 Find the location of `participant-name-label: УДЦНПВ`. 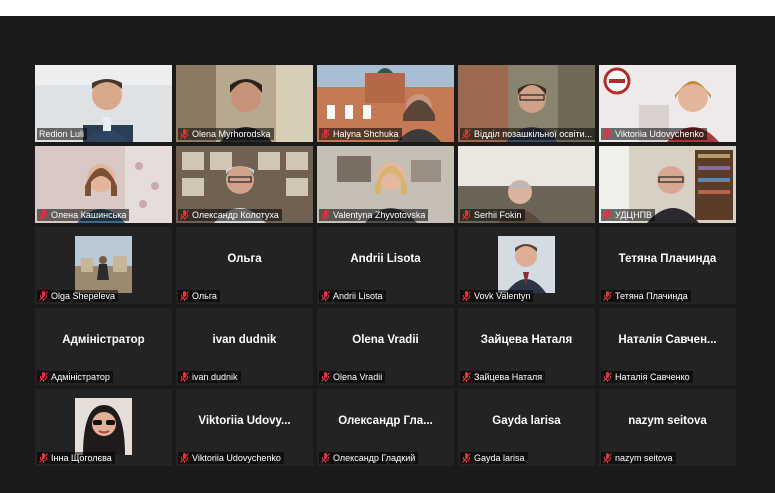

participant-name-label: УДЦНПВ is located at coordinates (628, 215).